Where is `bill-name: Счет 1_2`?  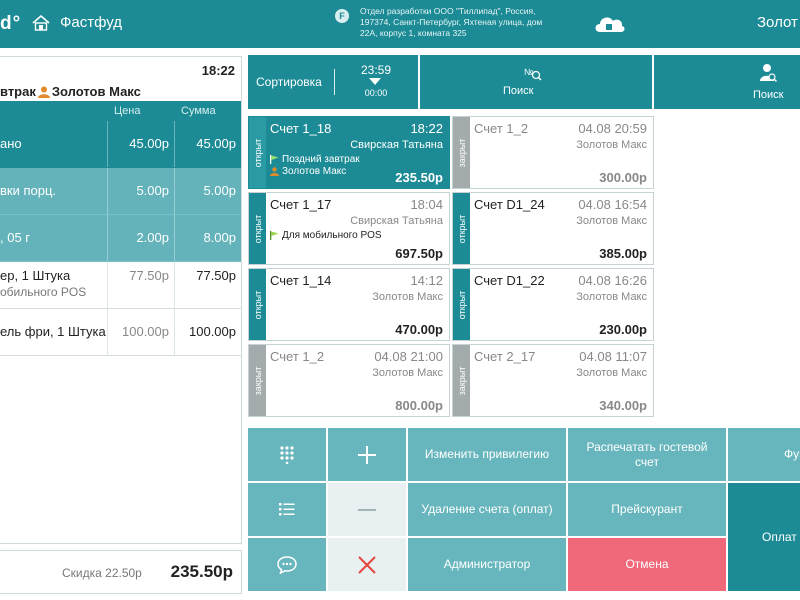 bill-name: Счет 1_2 is located at coordinates (501, 128).